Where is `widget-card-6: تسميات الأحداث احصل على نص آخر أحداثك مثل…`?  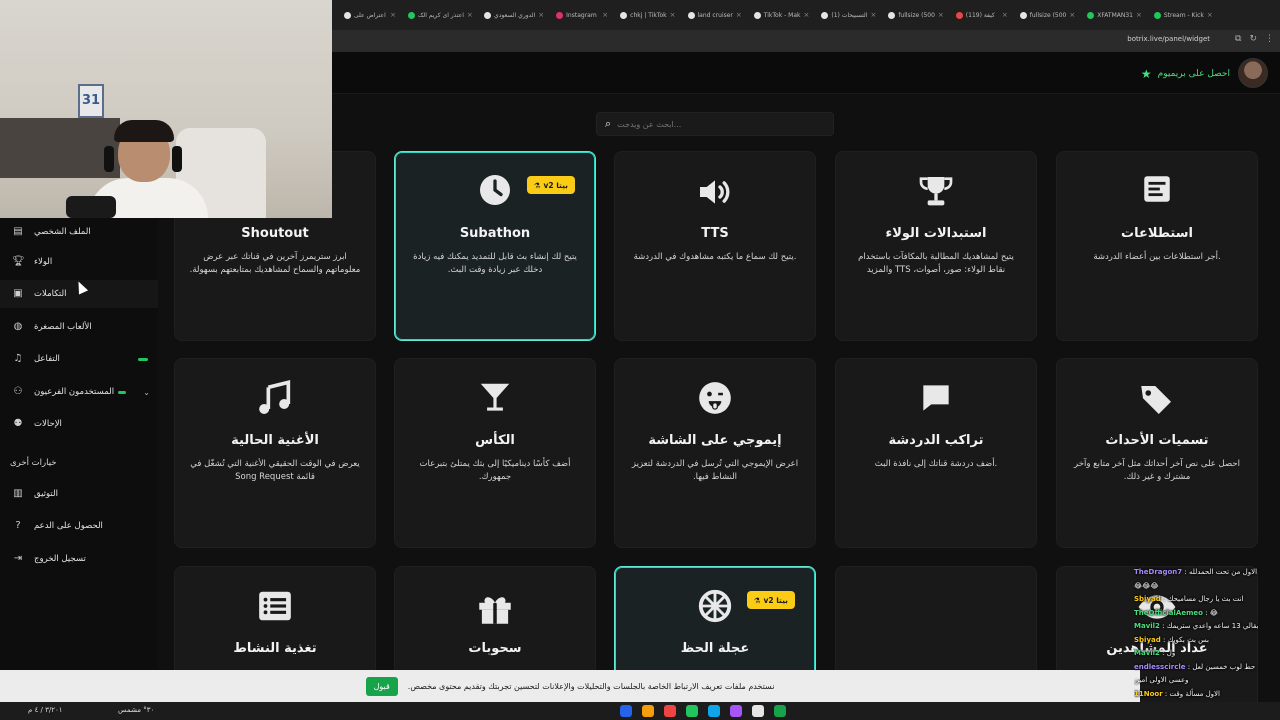 widget-card-6: تسميات الأحداث احصل على نص آخر أحداثك مثل… is located at coordinates (1157, 453).